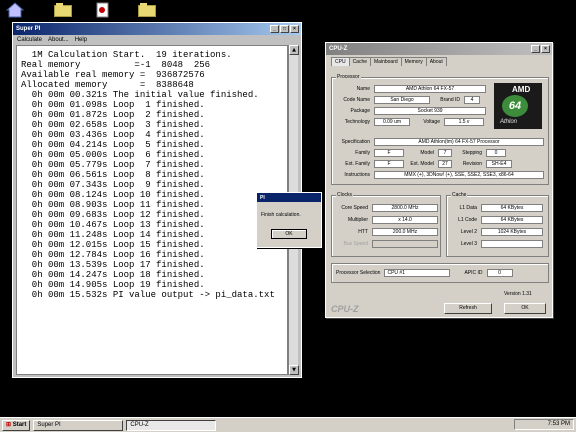 This screenshot has height=432, width=576. What do you see at coordinates (439, 49) in the screenshot?
I see `cpuz-titlebar: CPU-Z _ ×` at bounding box center [439, 49].